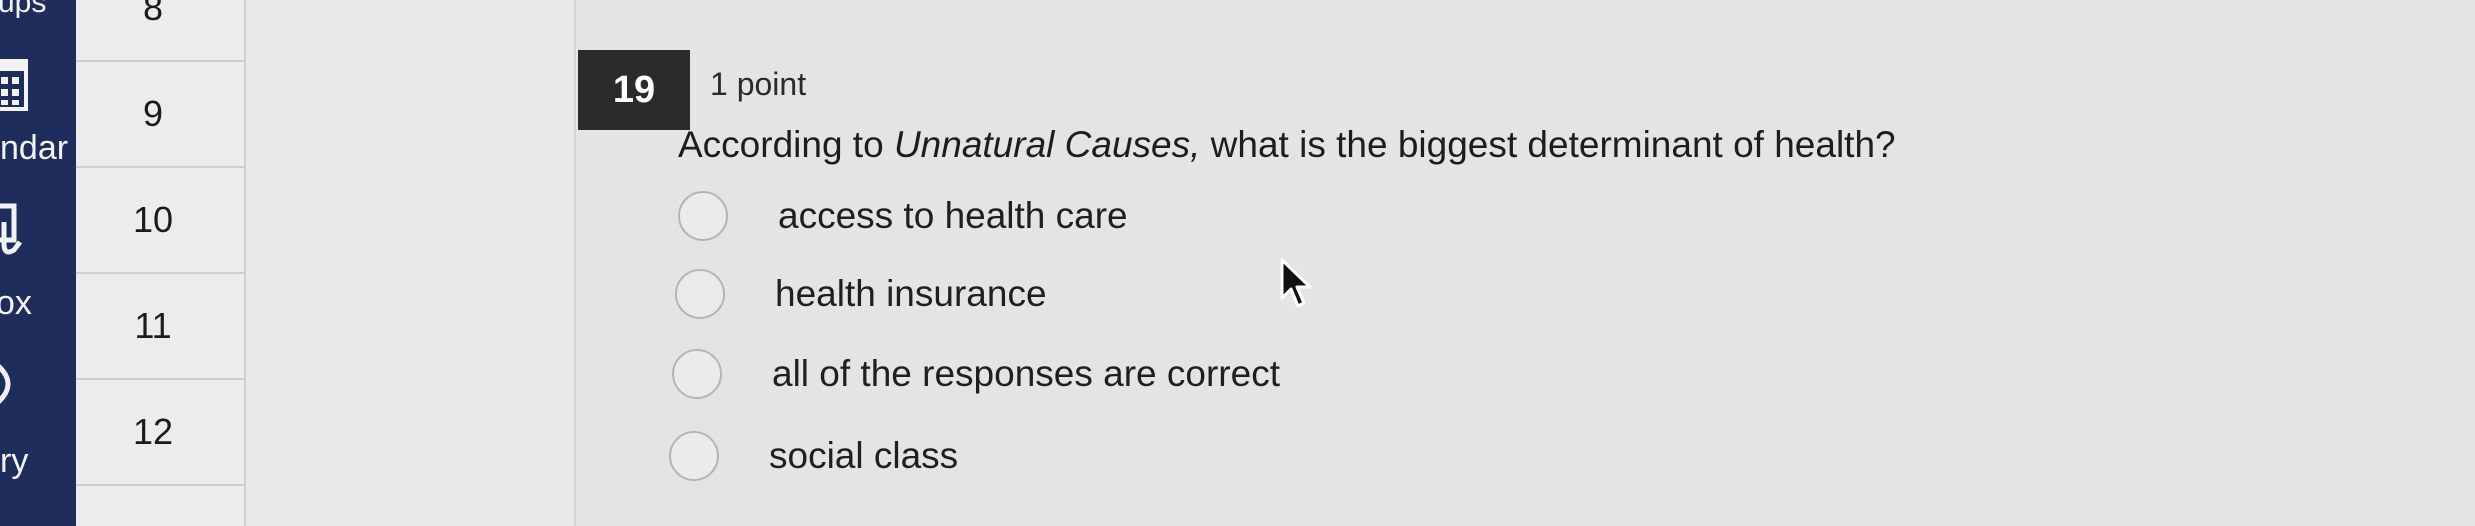  Describe the element at coordinates (23, 9) in the screenshot. I see `nav-label-groups: ups` at that location.